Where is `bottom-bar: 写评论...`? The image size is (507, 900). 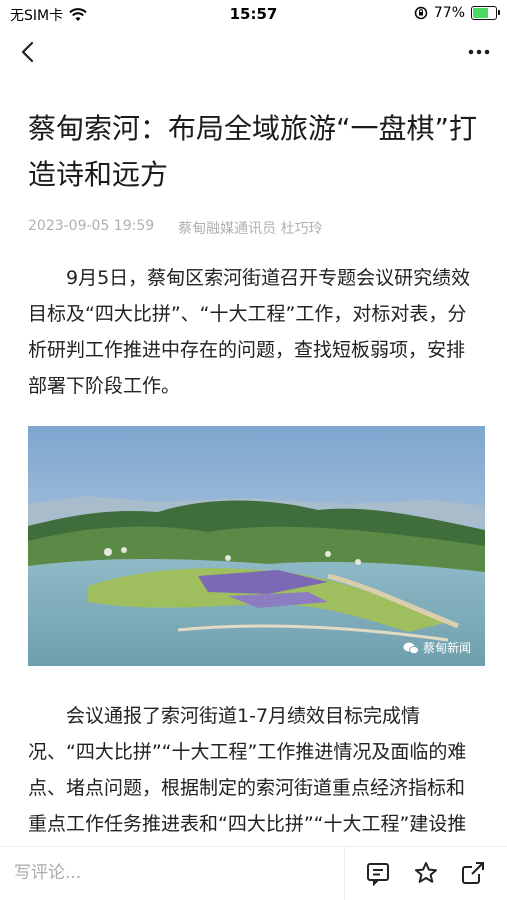
bottom-bar: 写评论... is located at coordinates (253, 873).